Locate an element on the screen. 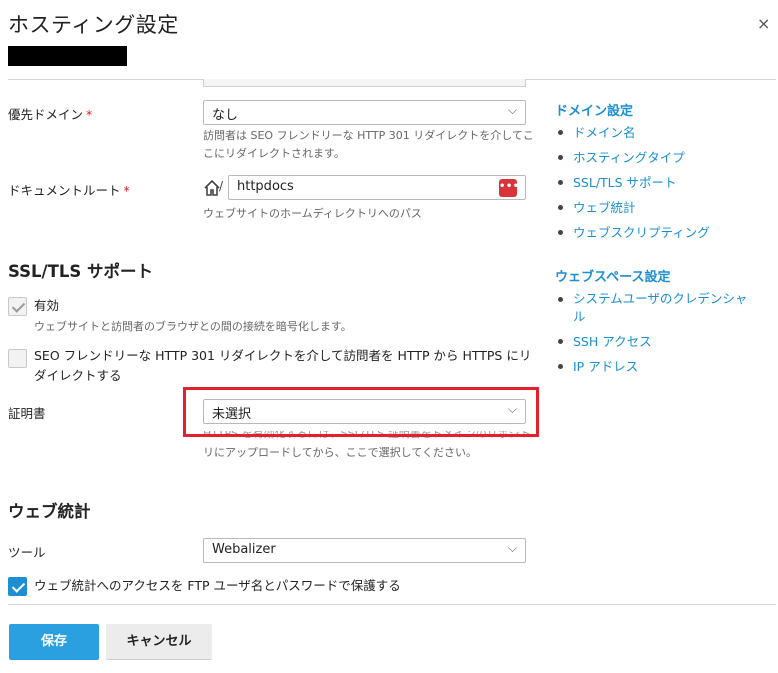  preferred-domain-label-text: 優先ドメイン is located at coordinates (46, 114).